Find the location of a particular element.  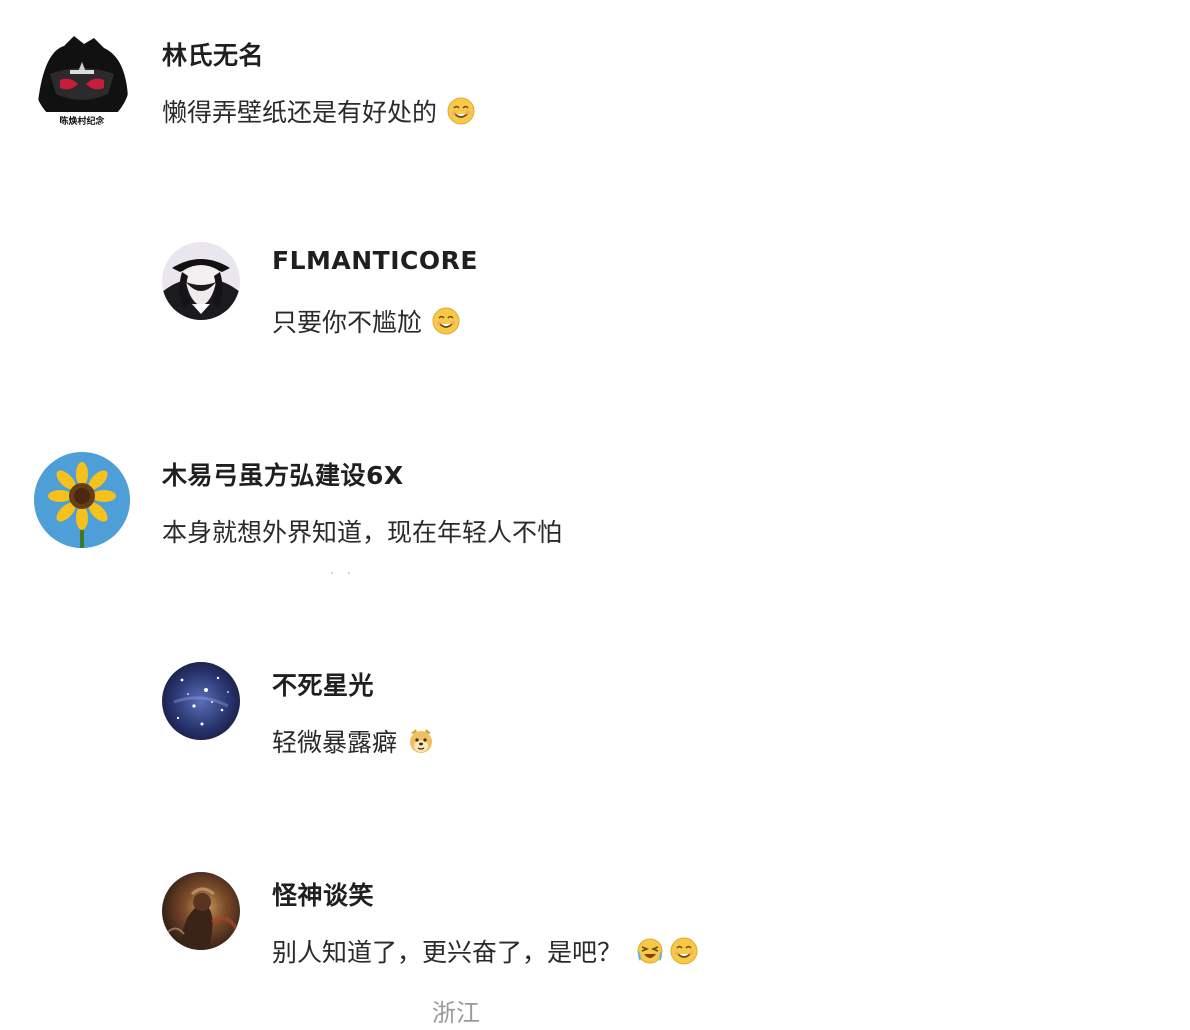

sunflower-avatar-icon is located at coordinates (82, 500).